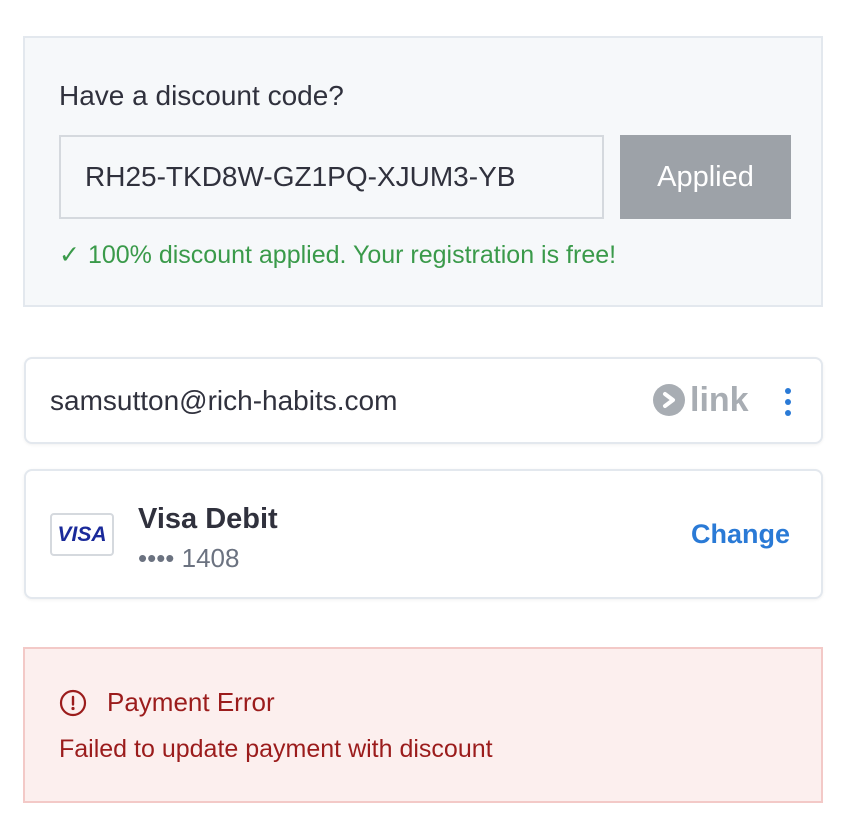 The image size is (842, 830). What do you see at coordinates (331, 177) in the screenshot?
I see `discount-code-input` at bounding box center [331, 177].